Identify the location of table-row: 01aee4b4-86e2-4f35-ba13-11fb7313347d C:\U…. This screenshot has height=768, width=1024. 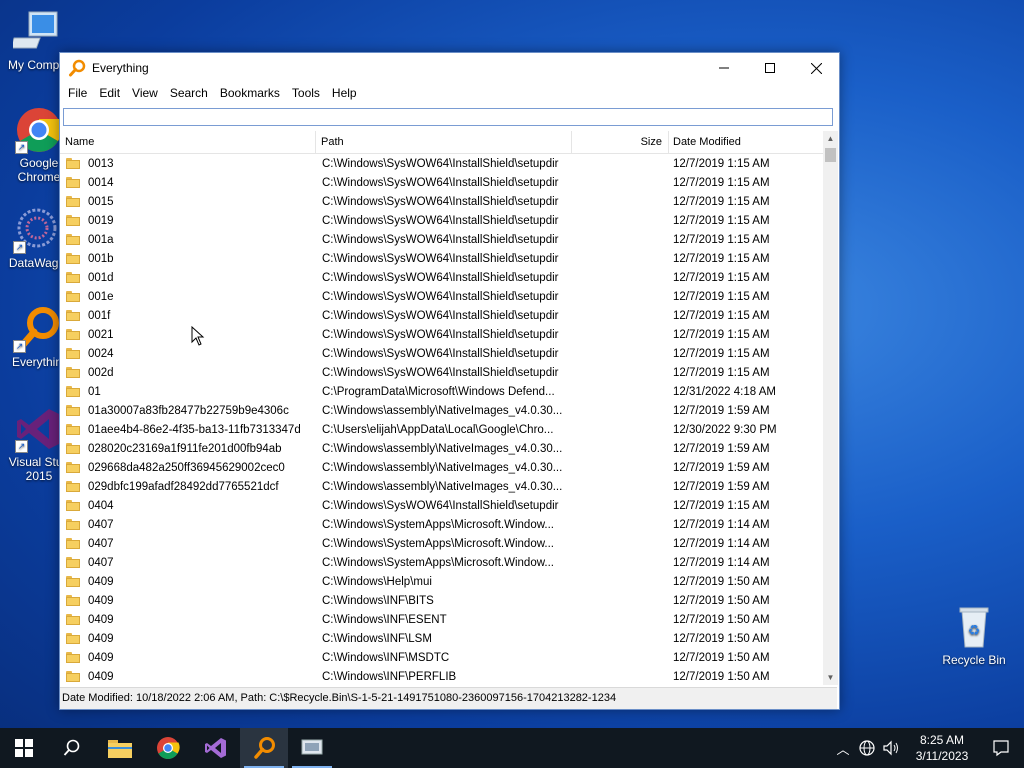
(441, 429).